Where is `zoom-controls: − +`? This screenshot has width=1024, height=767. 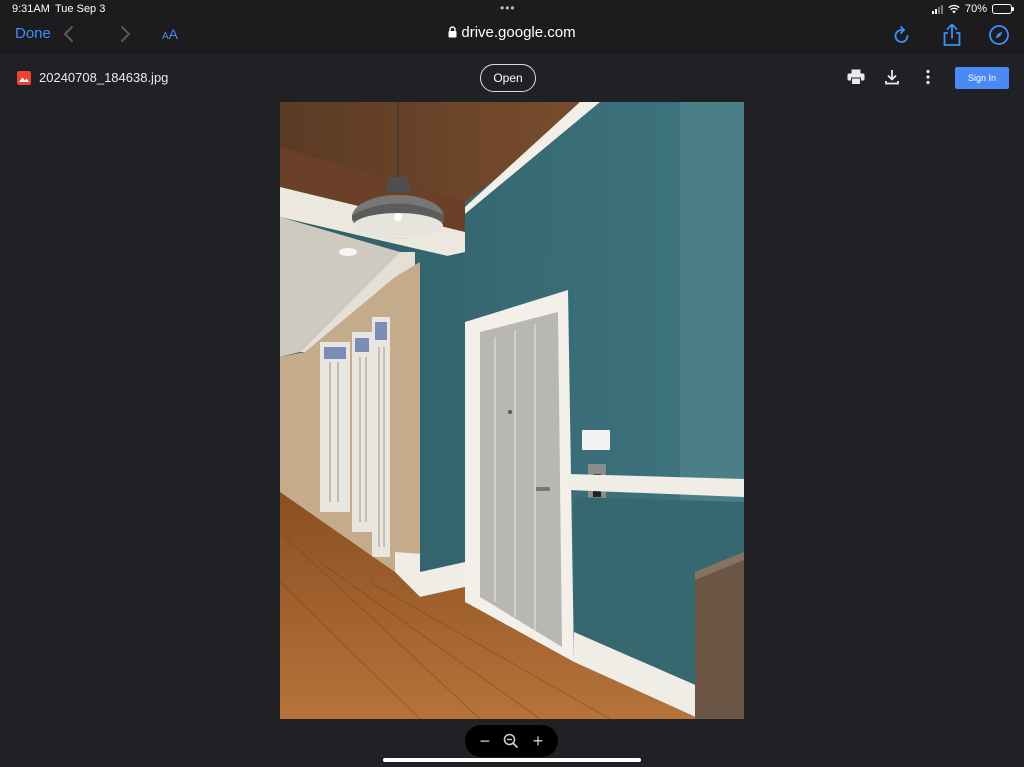
zoom-controls: − + is located at coordinates (511, 741).